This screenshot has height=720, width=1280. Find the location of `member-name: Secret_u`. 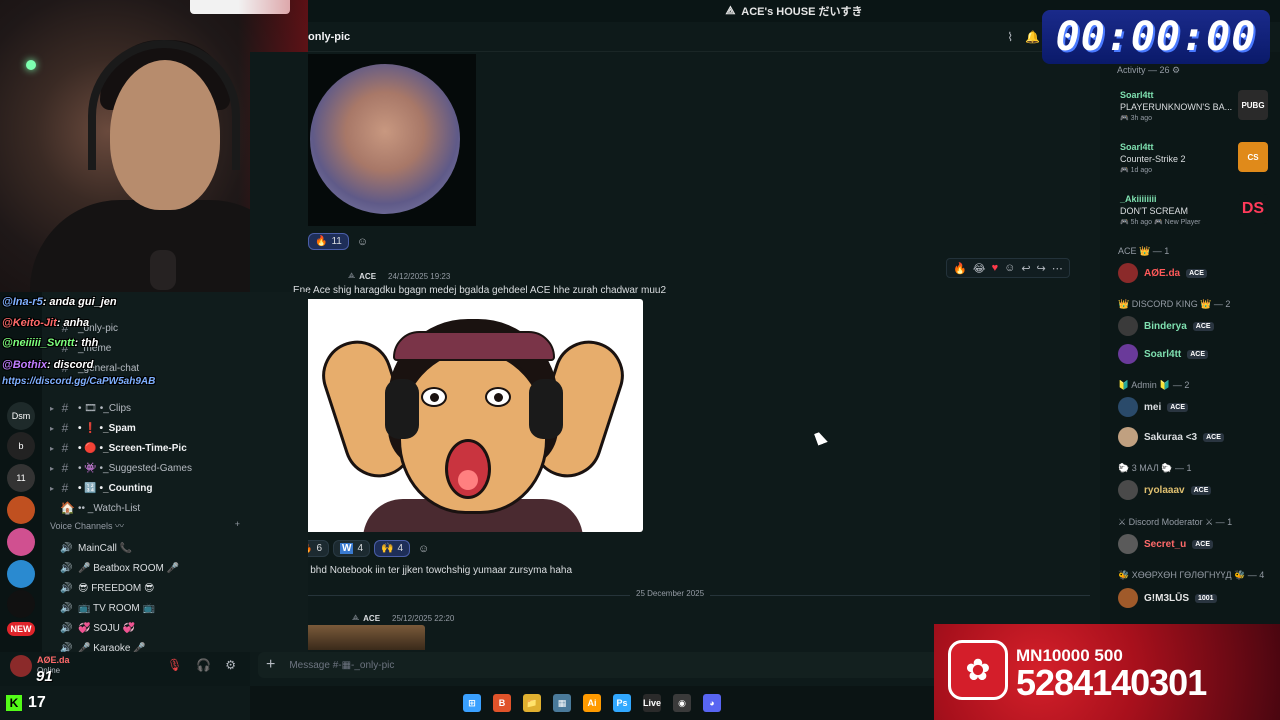

member-name: Secret_u is located at coordinates (1165, 544).